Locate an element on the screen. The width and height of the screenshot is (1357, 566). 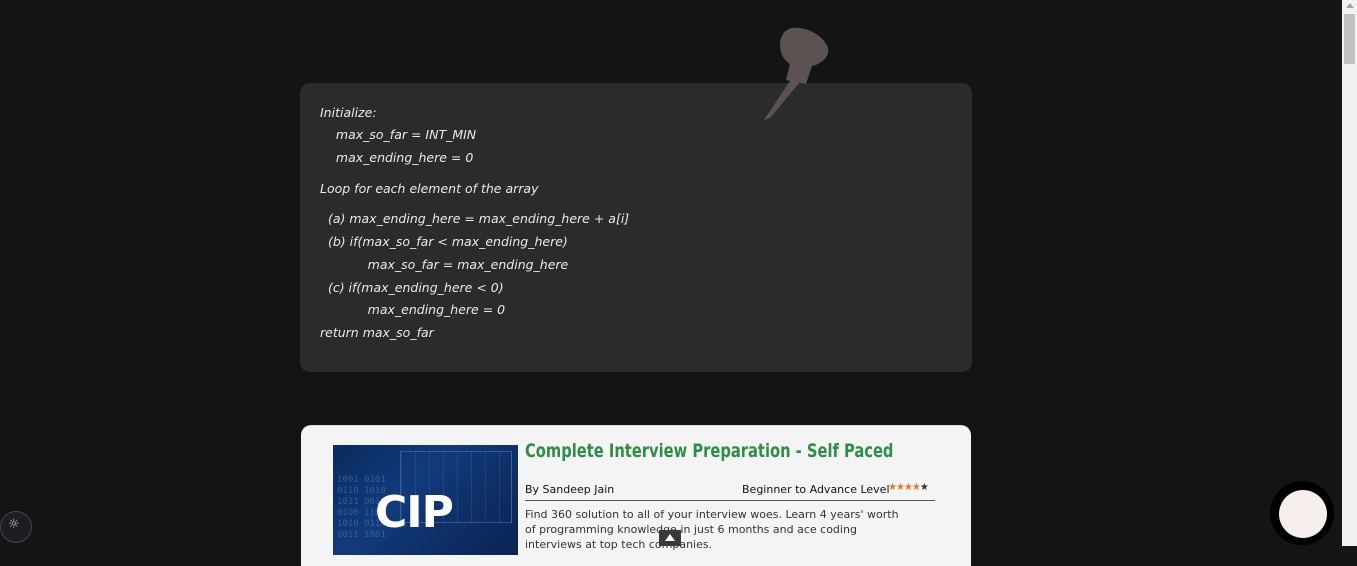
page-scrollbar is located at coordinates (1349, 273).